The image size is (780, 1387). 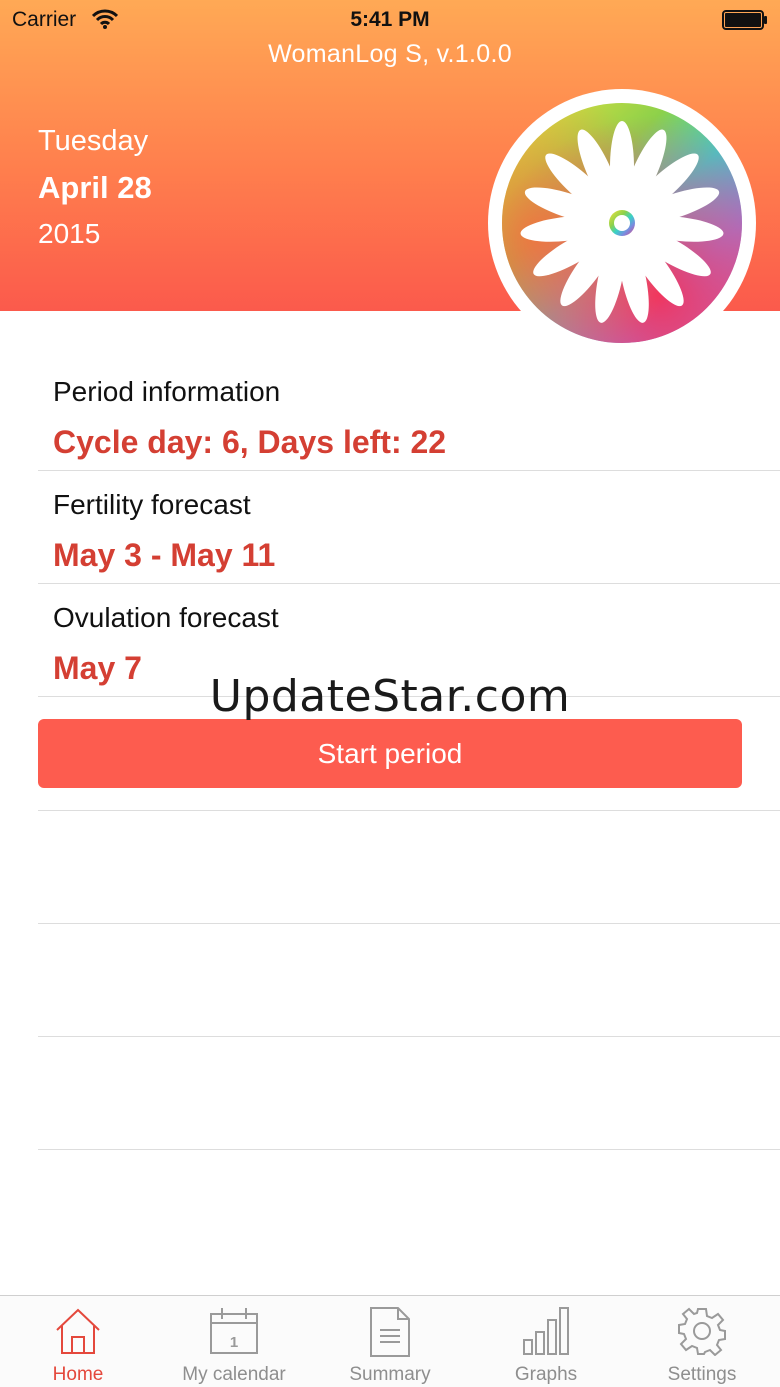 I want to click on ovulation-forecast-title: Ovulation forecast, so click(x=166, y=617).